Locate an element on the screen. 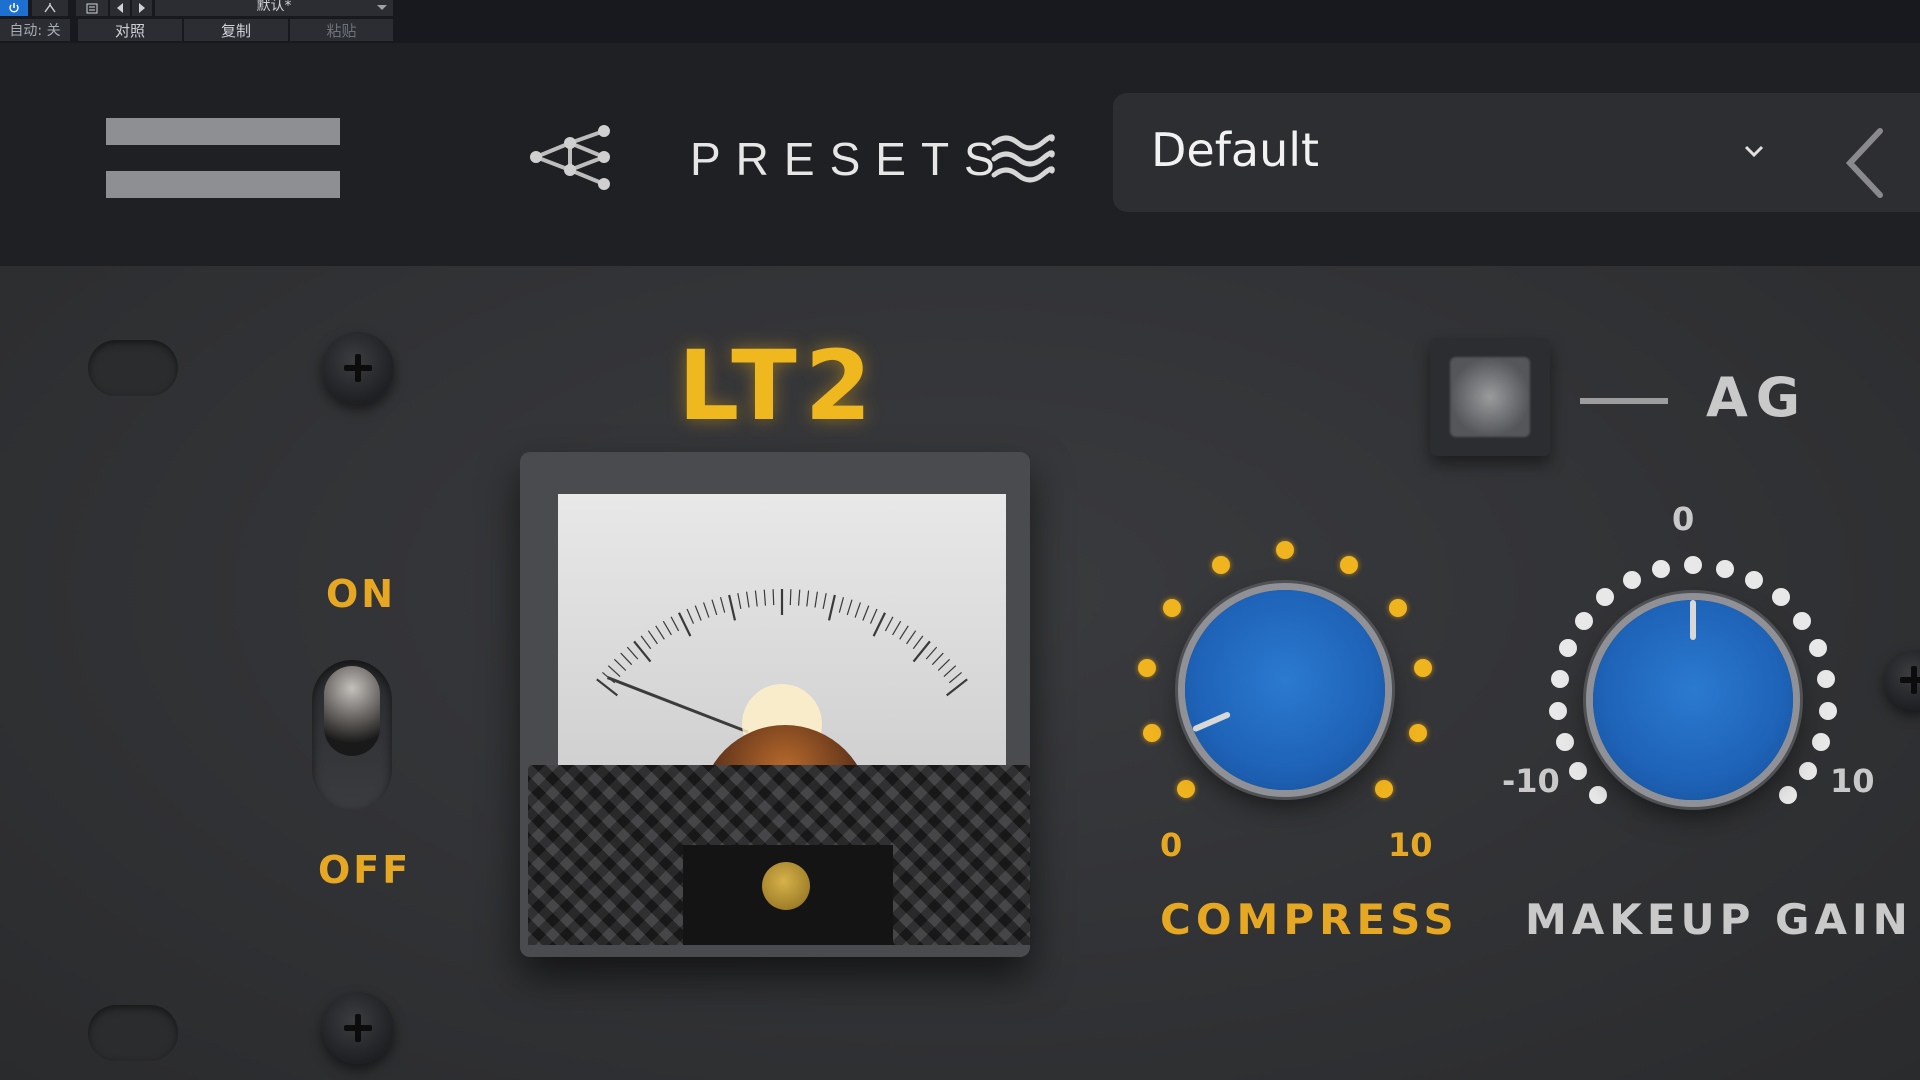  host-toolbar: 默认* 自动: 关 对照 复制 粘贴 is located at coordinates (960, 21).